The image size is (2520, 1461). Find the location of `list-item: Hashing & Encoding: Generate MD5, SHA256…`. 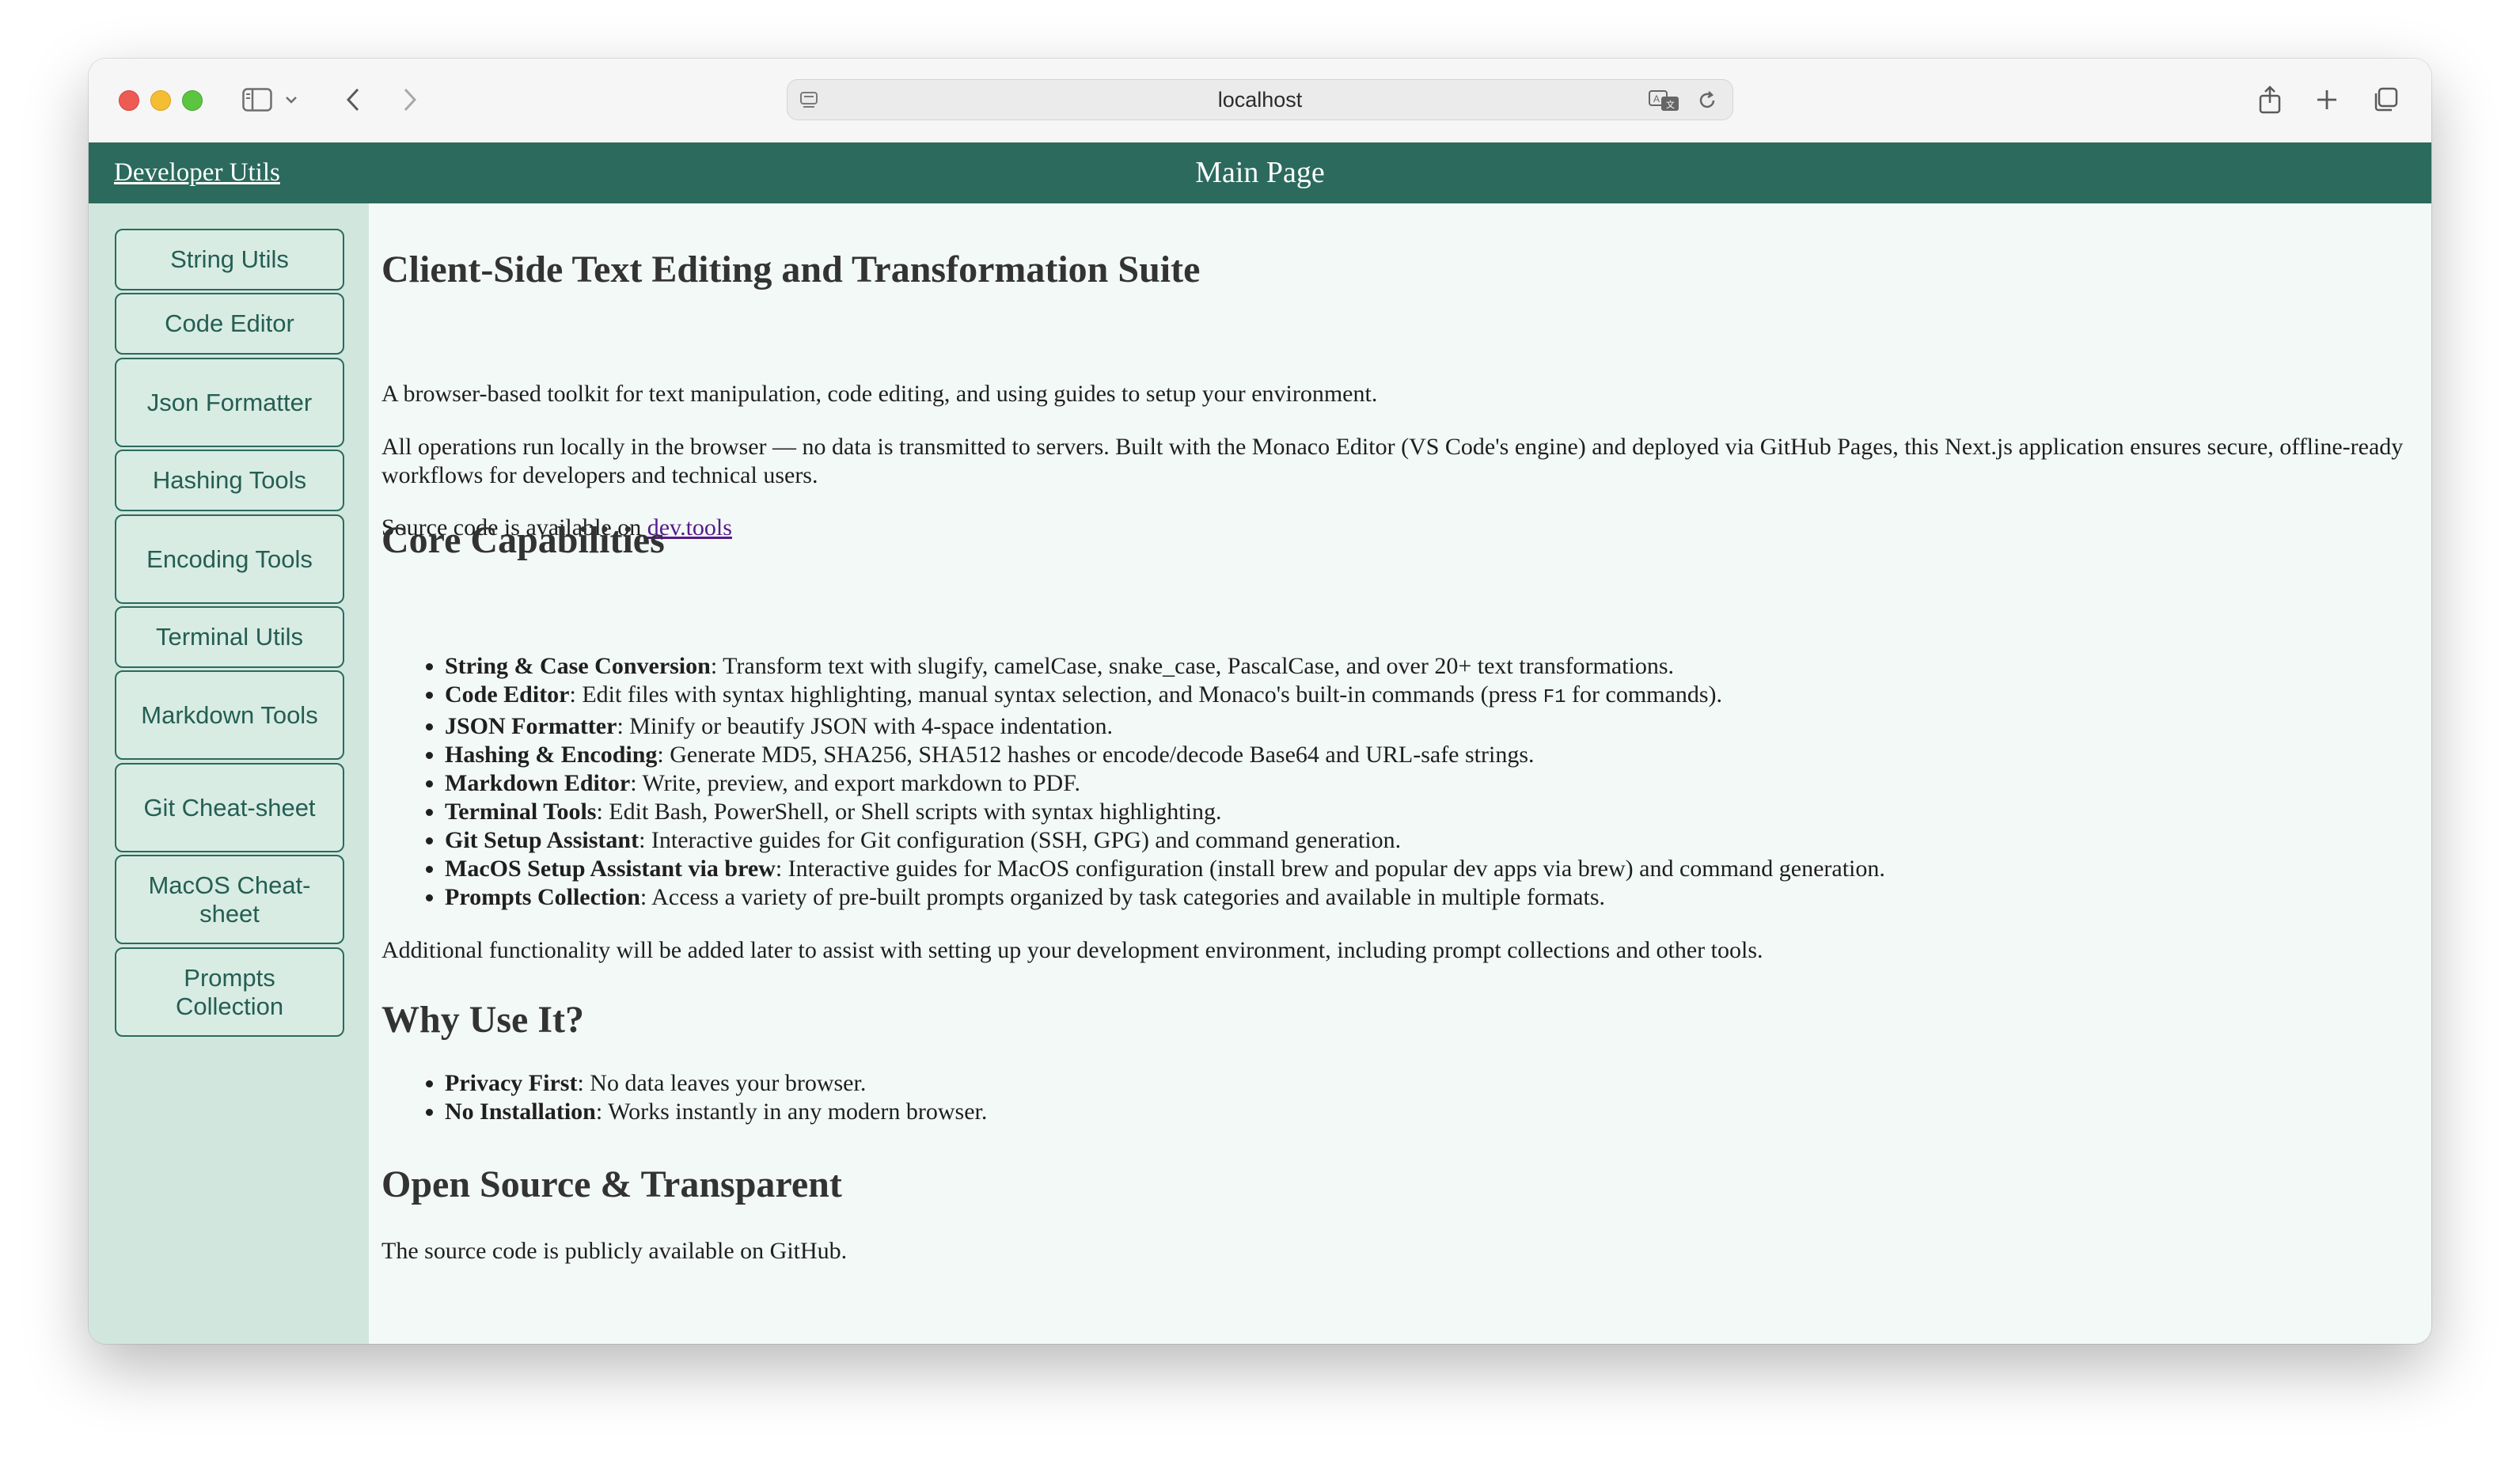

list-item: Hashing & Encoding: Generate MD5, SHA256… is located at coordinates (1434, 755).